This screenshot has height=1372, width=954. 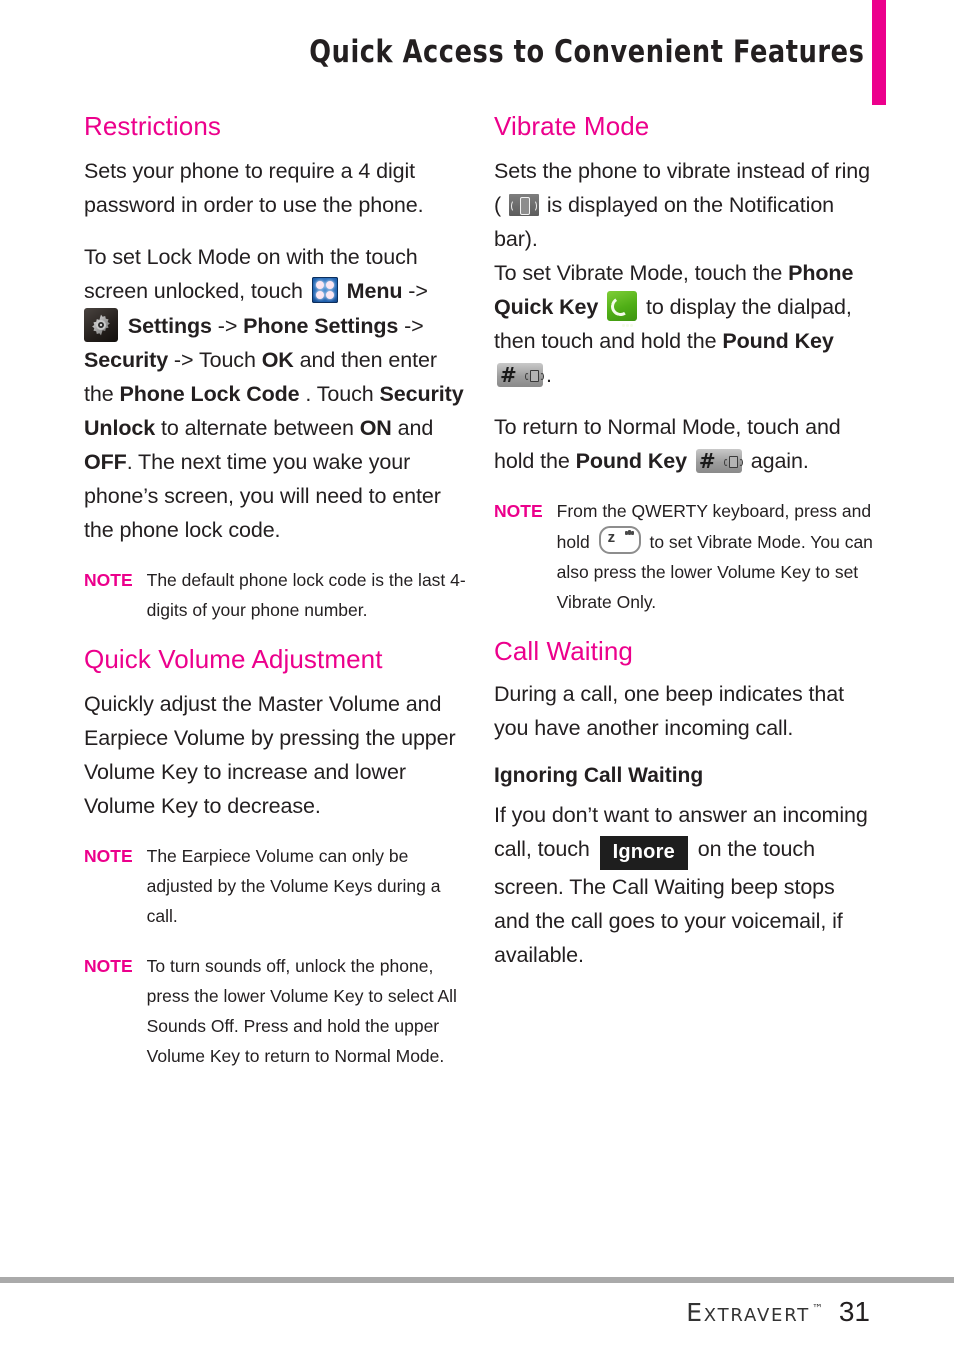 What do you see at coordinates (324, 289) in the screenshot?
I see `menu-grid-icon` at bounding box center [324, 289].